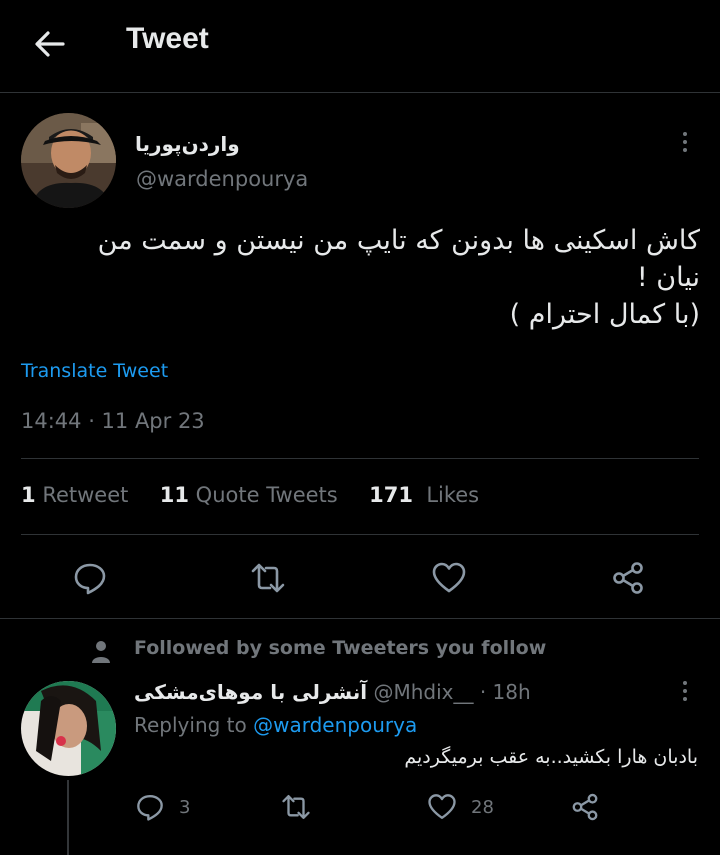  I want to click on replying-to: Replying to @wardenpourya, so click(275, 725).